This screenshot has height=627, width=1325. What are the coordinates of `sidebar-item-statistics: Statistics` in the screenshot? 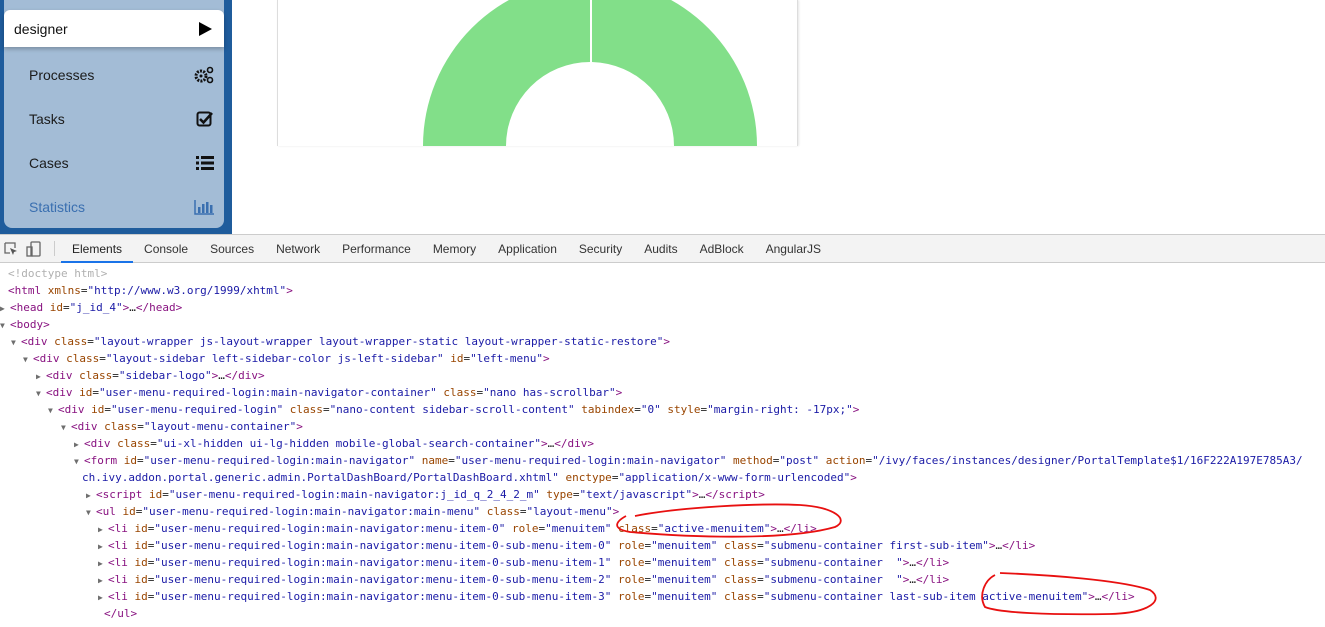 It's located at (114, 207).